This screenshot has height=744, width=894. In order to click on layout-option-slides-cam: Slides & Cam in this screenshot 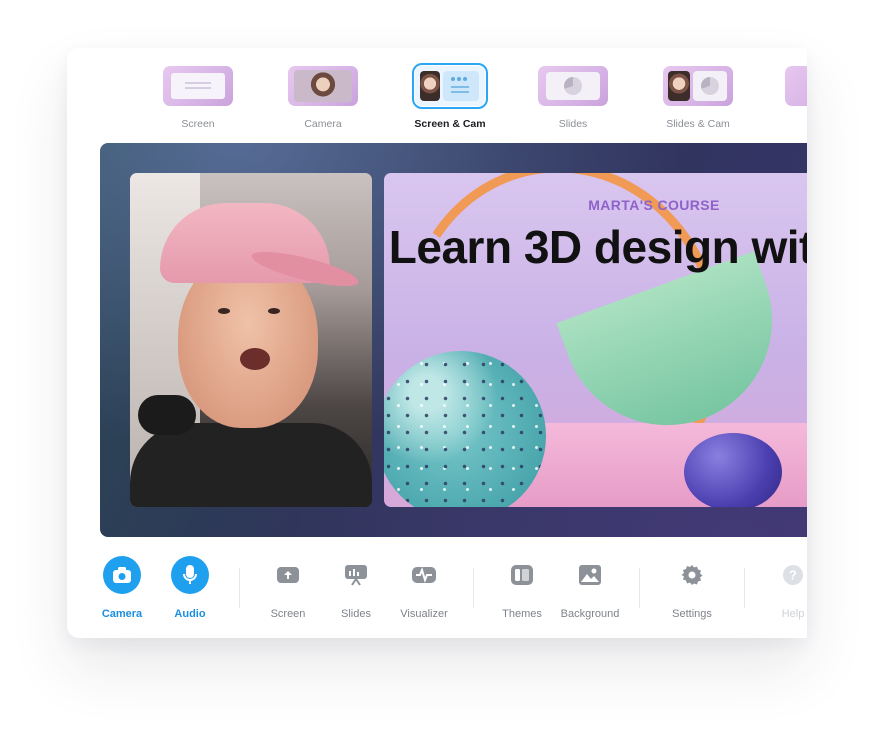, I will do `click(698, 98)`.